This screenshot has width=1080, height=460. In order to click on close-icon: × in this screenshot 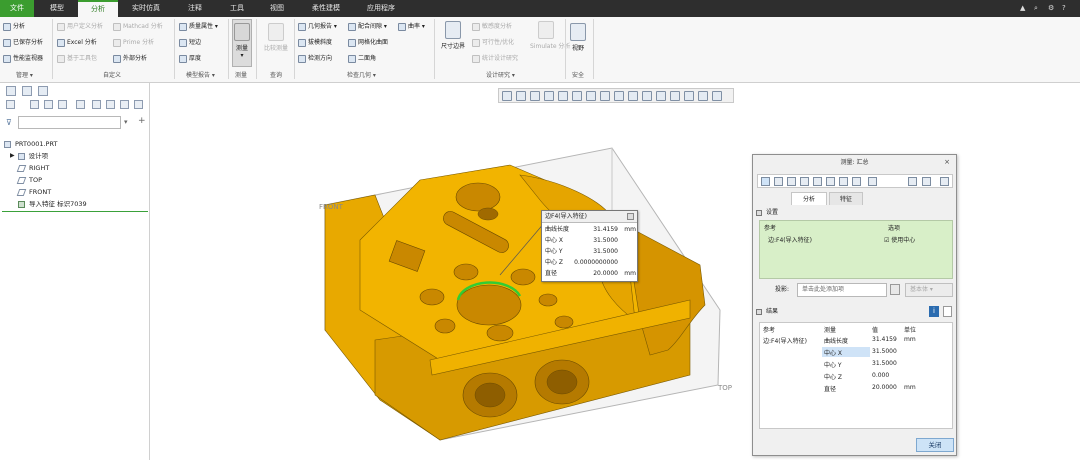, I will do `click(947, 162)`.